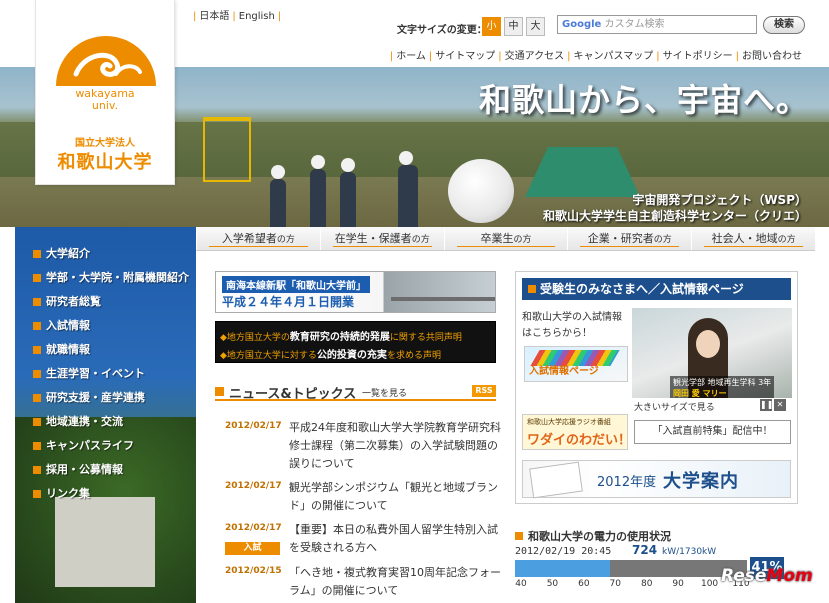 This screenshot has width=829, height=603. I want to click on sidebar-item-researchers: 研究者総覧, so click(113, 302).